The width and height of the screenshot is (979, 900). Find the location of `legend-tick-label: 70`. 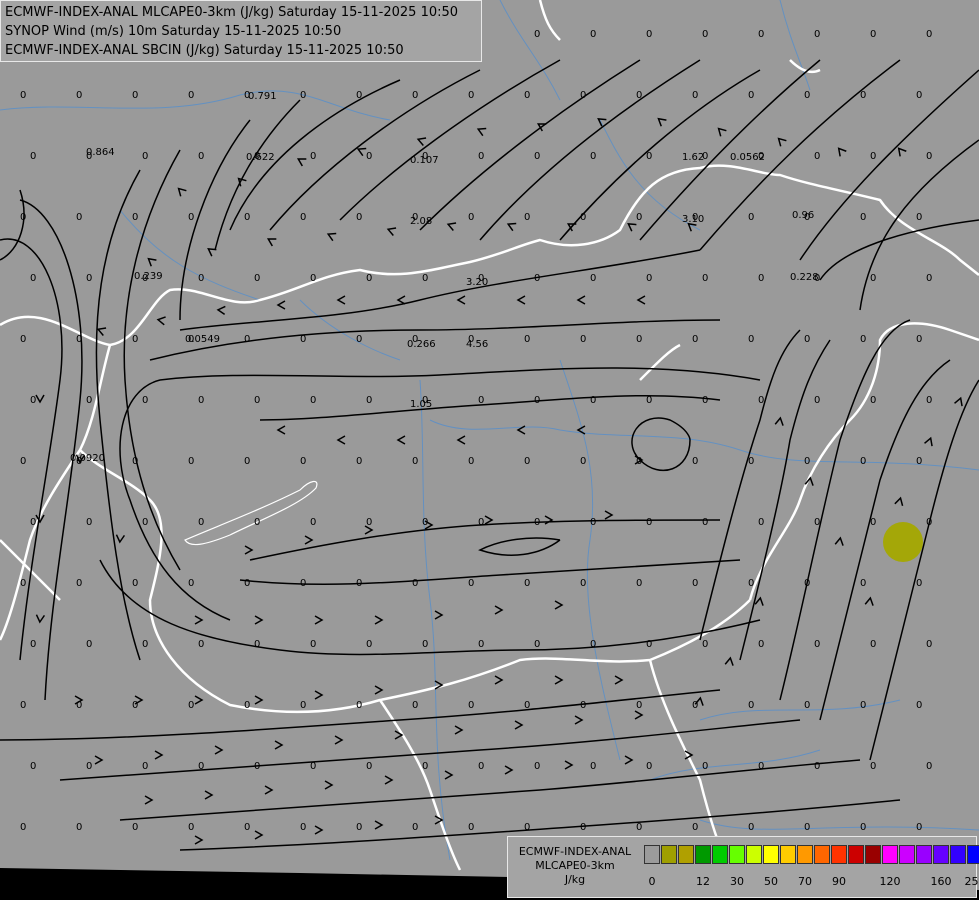

legend-tick-label: 70 is located at coordinates (805, 881).